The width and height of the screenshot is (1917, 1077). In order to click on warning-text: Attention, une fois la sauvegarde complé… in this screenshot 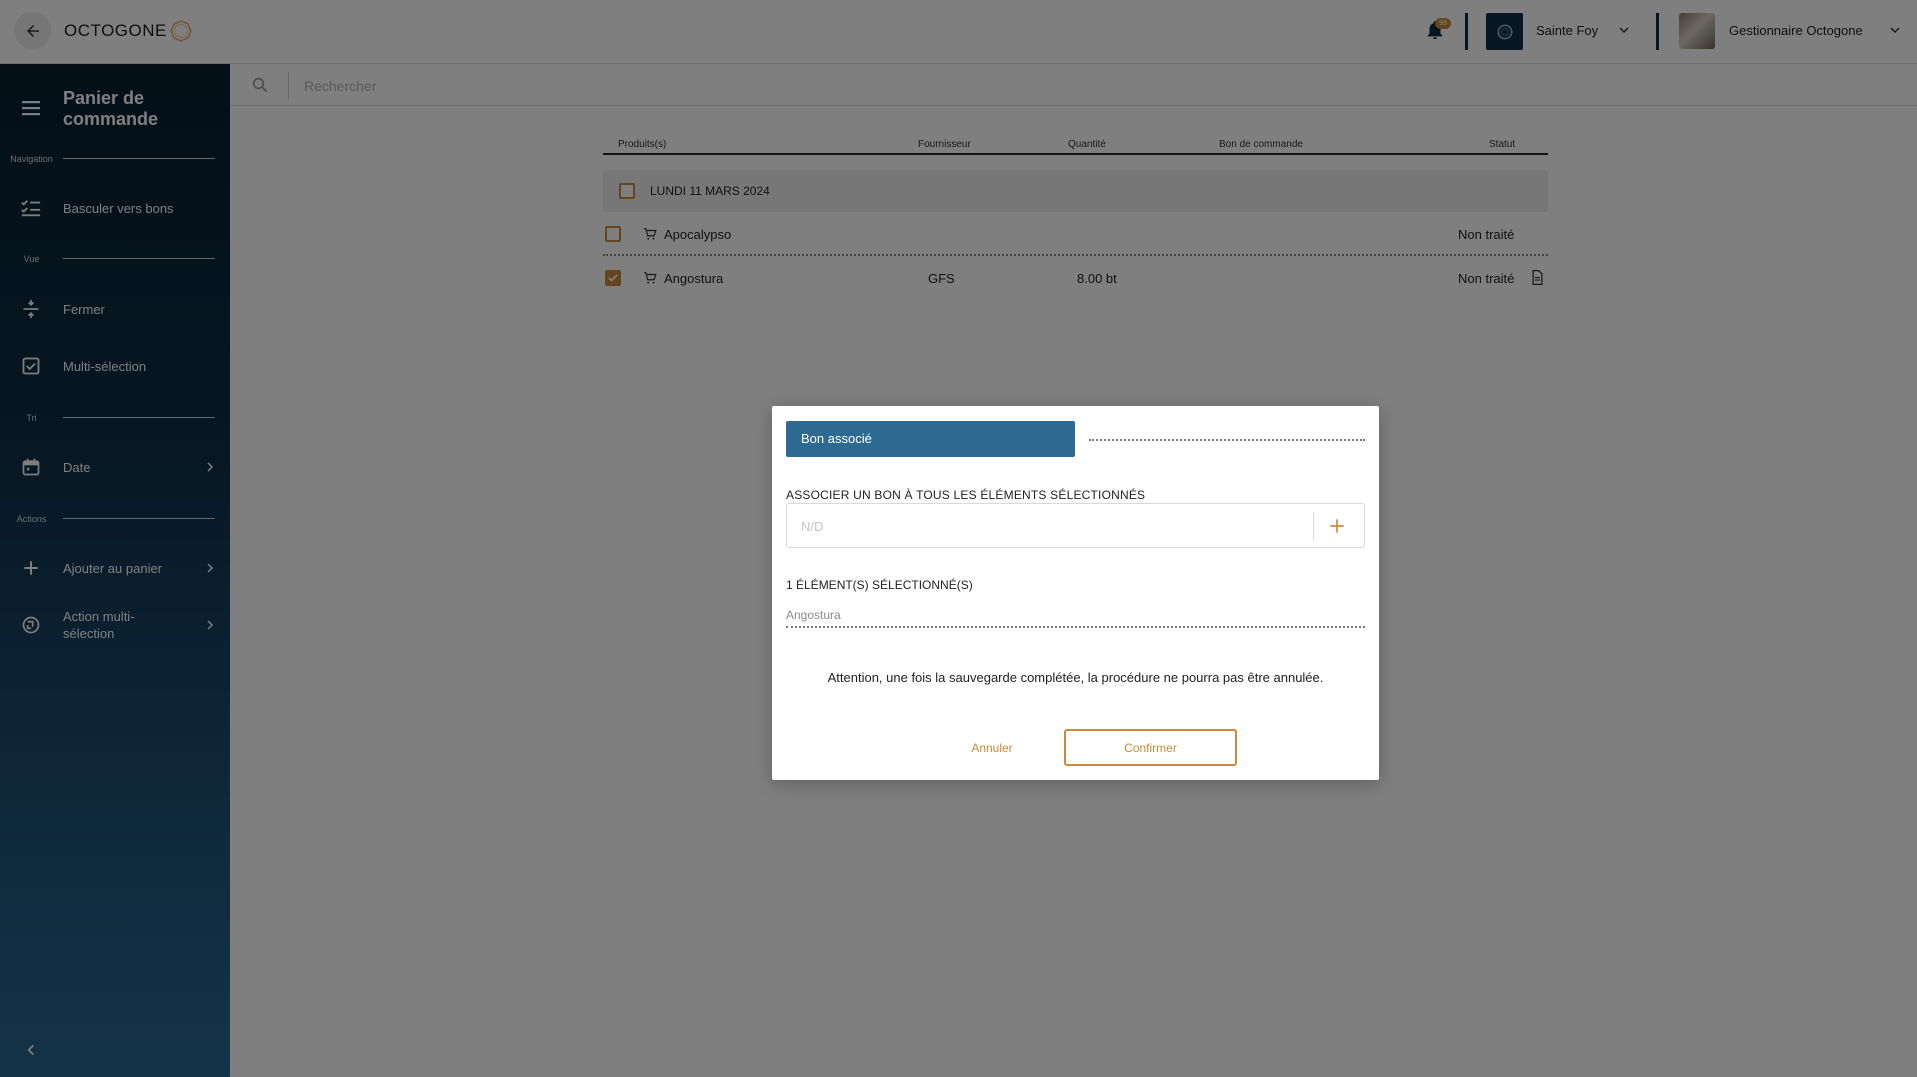, I will do `click(1075, 677)`.